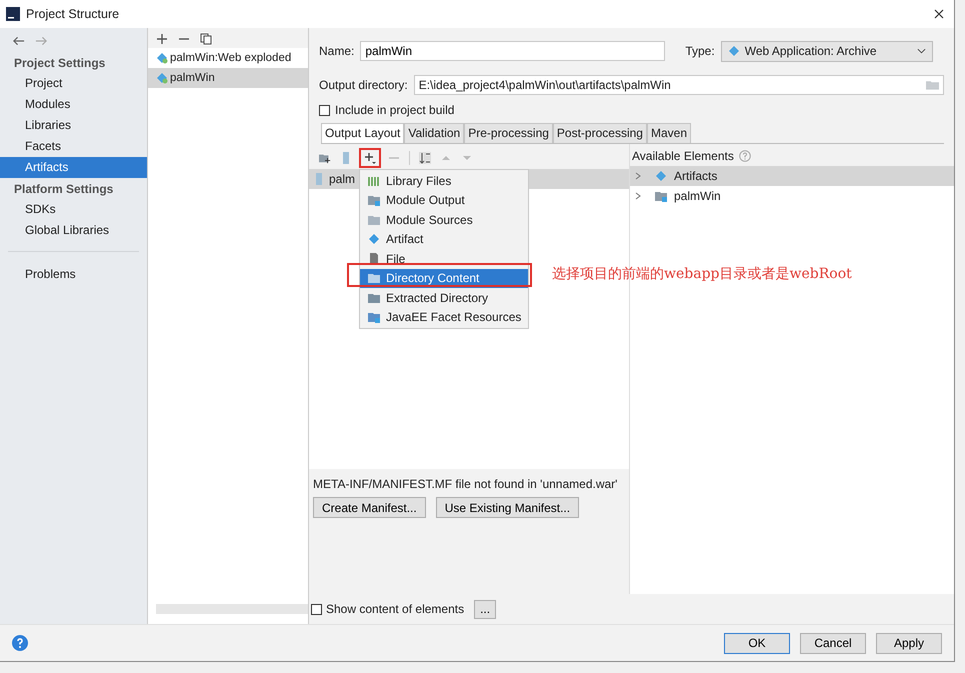 This screenshot has width=965, height=673. Describe the element at coordinates (63, 189) in the screenshot. I see `sidebar-group-title: Platform Settings` at that location.